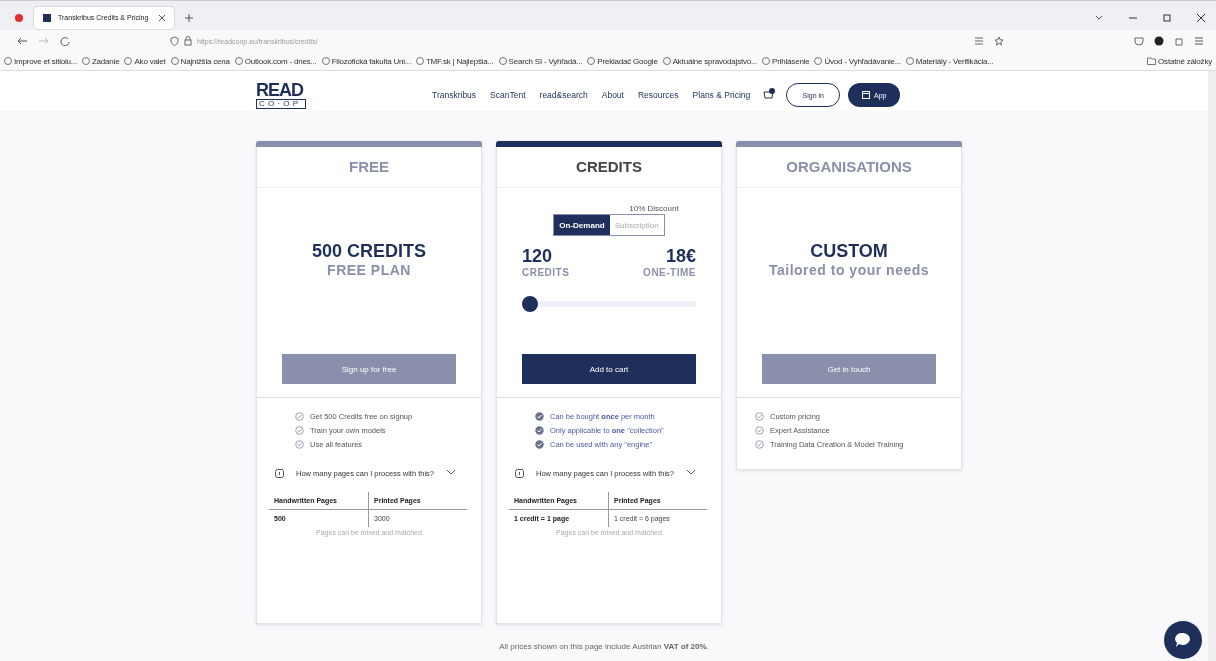 The image size is (1216, 661). What do you see at coordinates (658, 95) in the screenshot?
I see `nav-link: Resources` at bounding box center [658, 95].